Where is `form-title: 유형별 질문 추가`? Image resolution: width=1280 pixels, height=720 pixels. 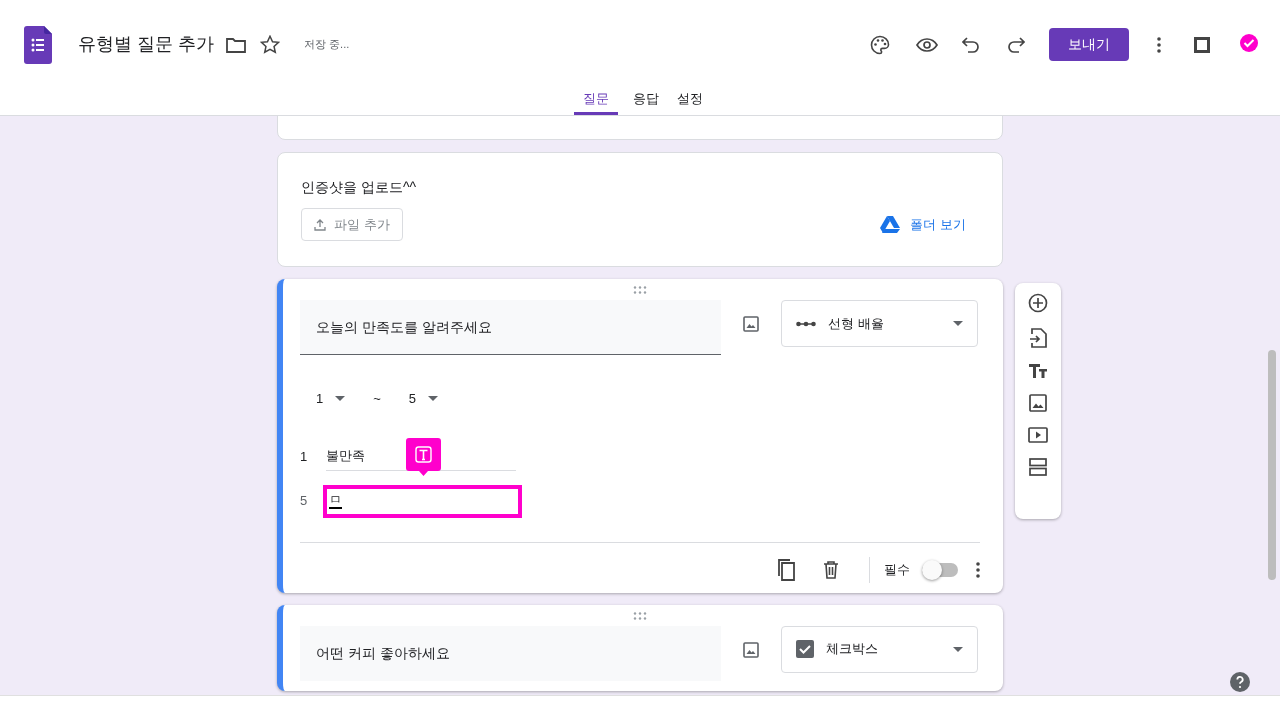
form-title: 유형별 질문 추가 is located at coordinates (146, 45).